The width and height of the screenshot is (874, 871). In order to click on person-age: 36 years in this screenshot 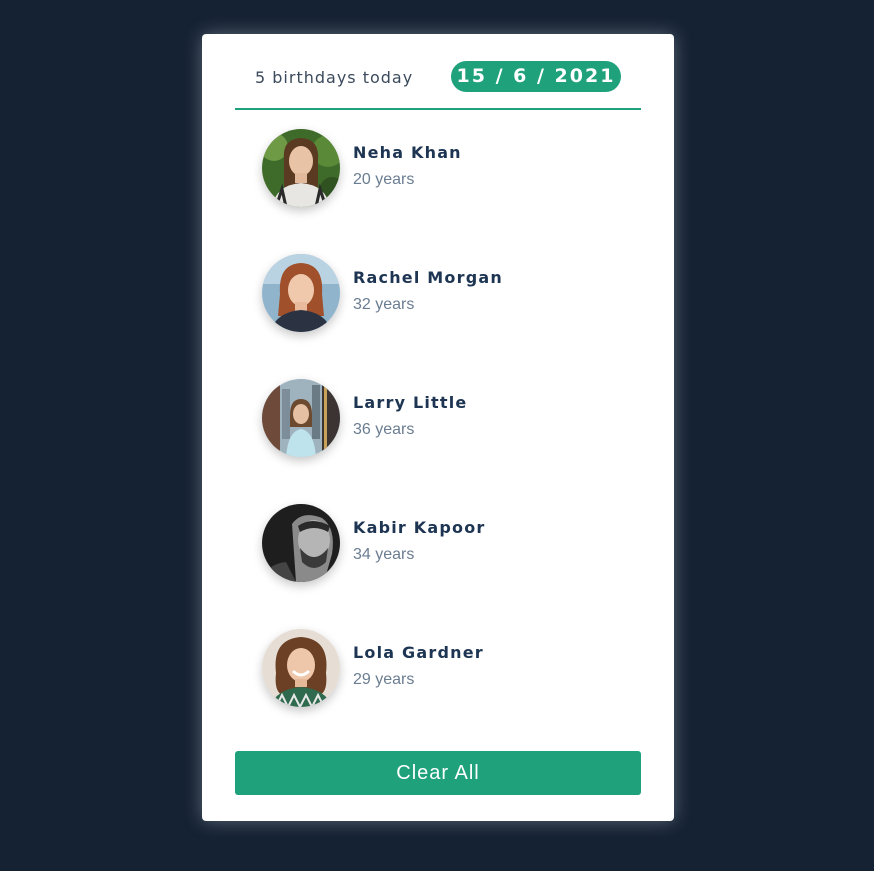, I will do `click(384, 429)`.